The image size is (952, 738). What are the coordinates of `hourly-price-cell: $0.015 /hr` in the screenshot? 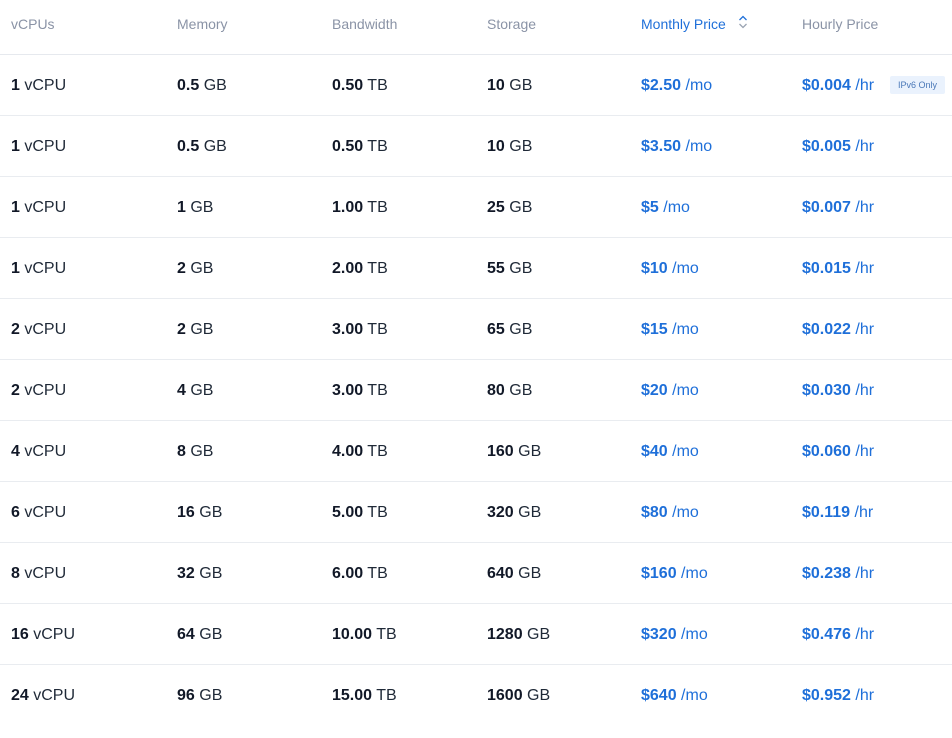 It's located at (838, 268).